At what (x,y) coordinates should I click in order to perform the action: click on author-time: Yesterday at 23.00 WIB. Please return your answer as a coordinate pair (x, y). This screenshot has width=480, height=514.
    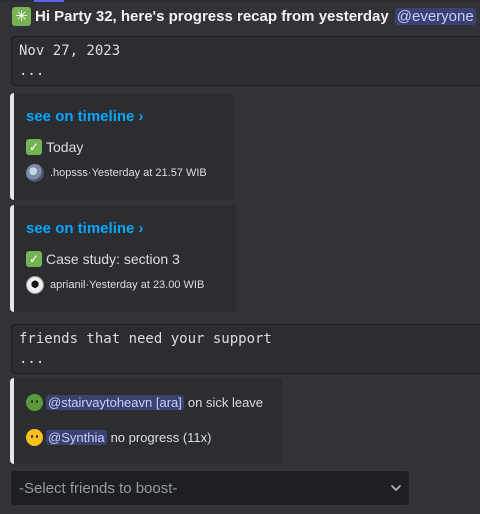
    Looking at the image, I should click on (147, 285).